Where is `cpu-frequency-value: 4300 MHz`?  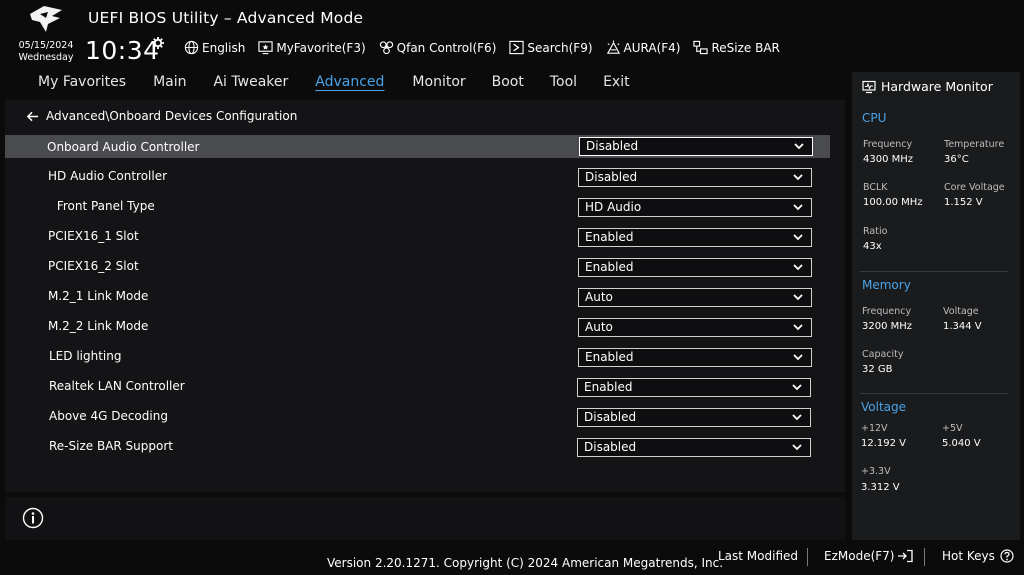
cpu-frequency-value: 4300 MHz is located at coordinates (888, 159).